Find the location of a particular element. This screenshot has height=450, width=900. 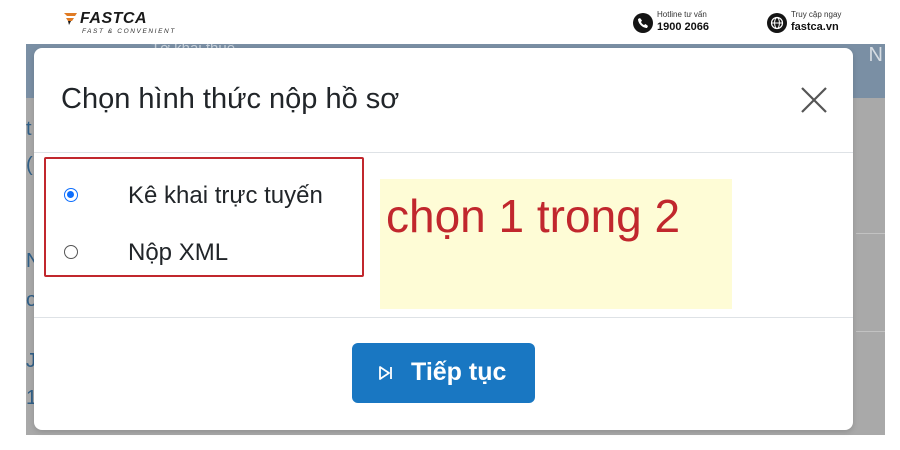

annotation-text: chọn 1 trong 2 is located at coordinates (533, 216).